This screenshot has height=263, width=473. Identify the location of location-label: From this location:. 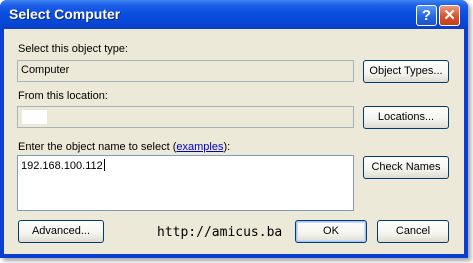
(63, 96).